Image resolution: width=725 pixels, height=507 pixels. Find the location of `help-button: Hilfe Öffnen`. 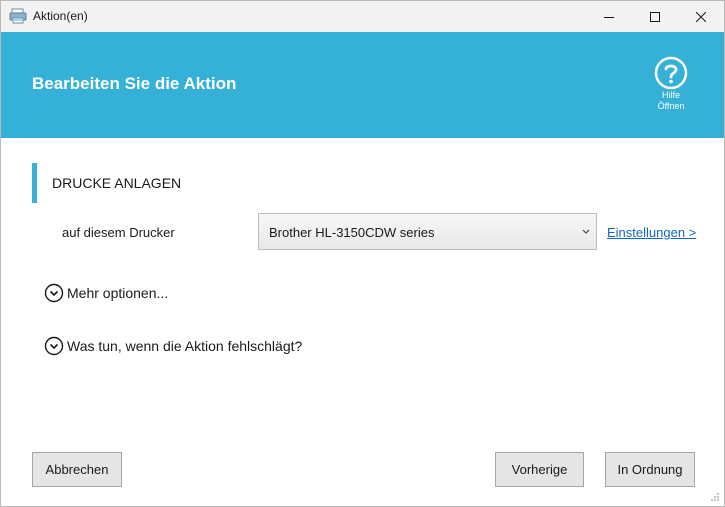

help-button: Hilfe Öffnen is located at coordinates (671, 84).